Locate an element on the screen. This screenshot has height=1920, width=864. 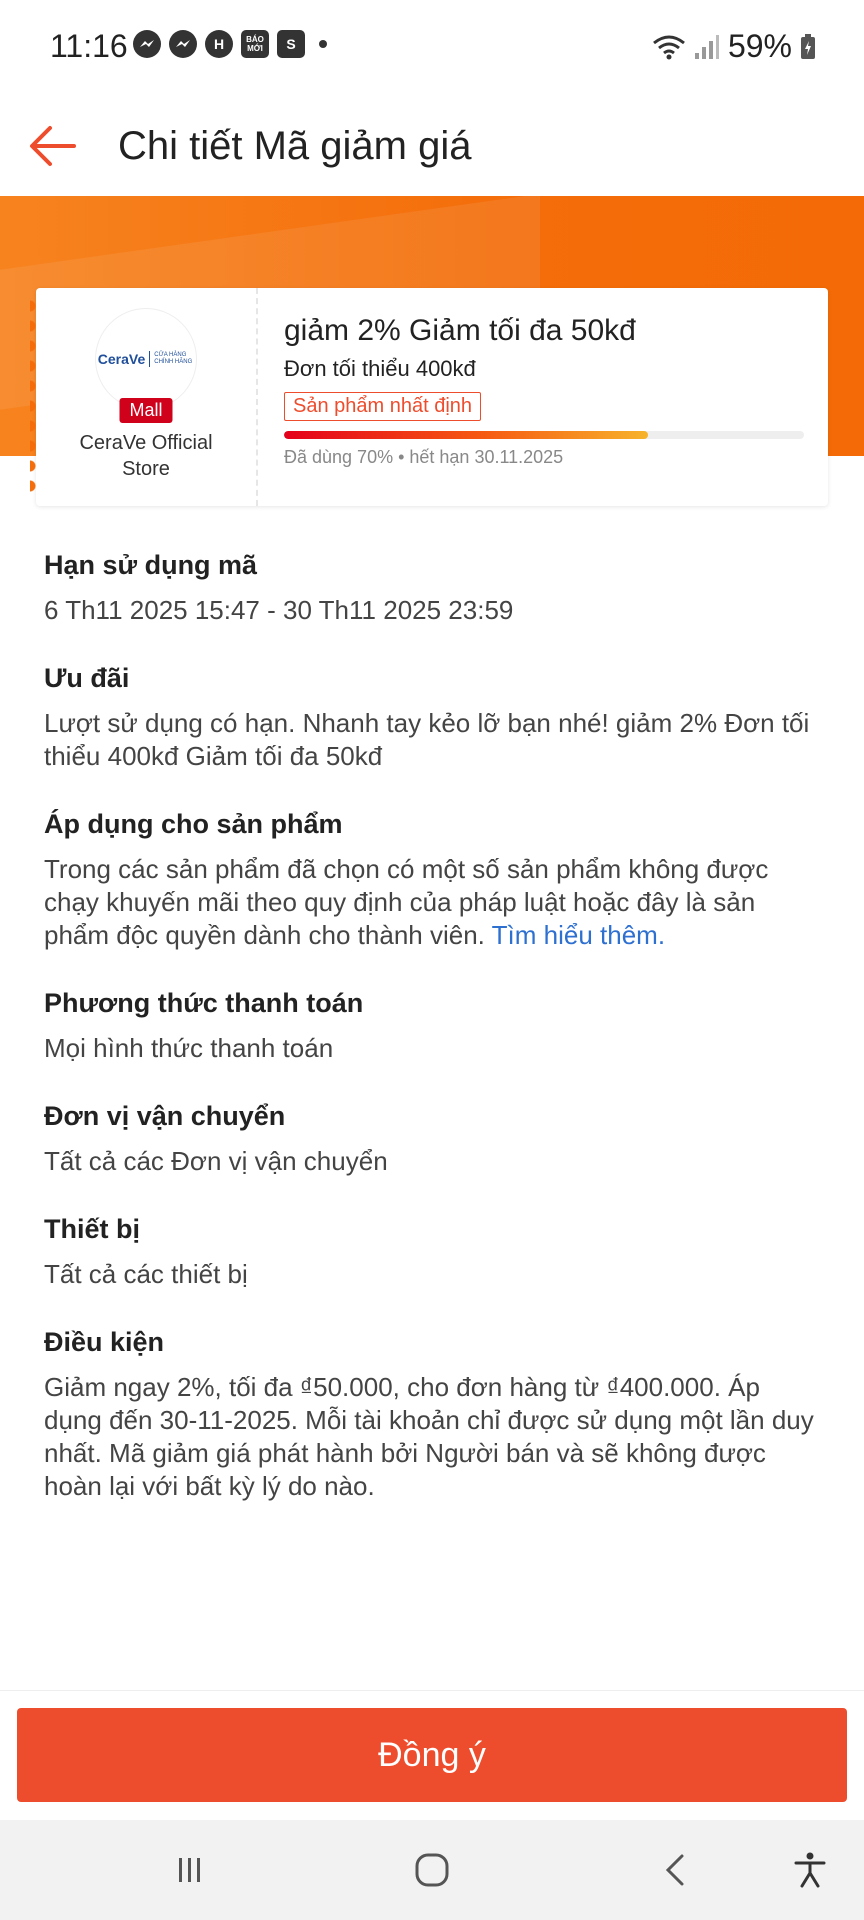
voucher-scope-tag: Sản phẩm nhất định is located at coordinates (383, 406).